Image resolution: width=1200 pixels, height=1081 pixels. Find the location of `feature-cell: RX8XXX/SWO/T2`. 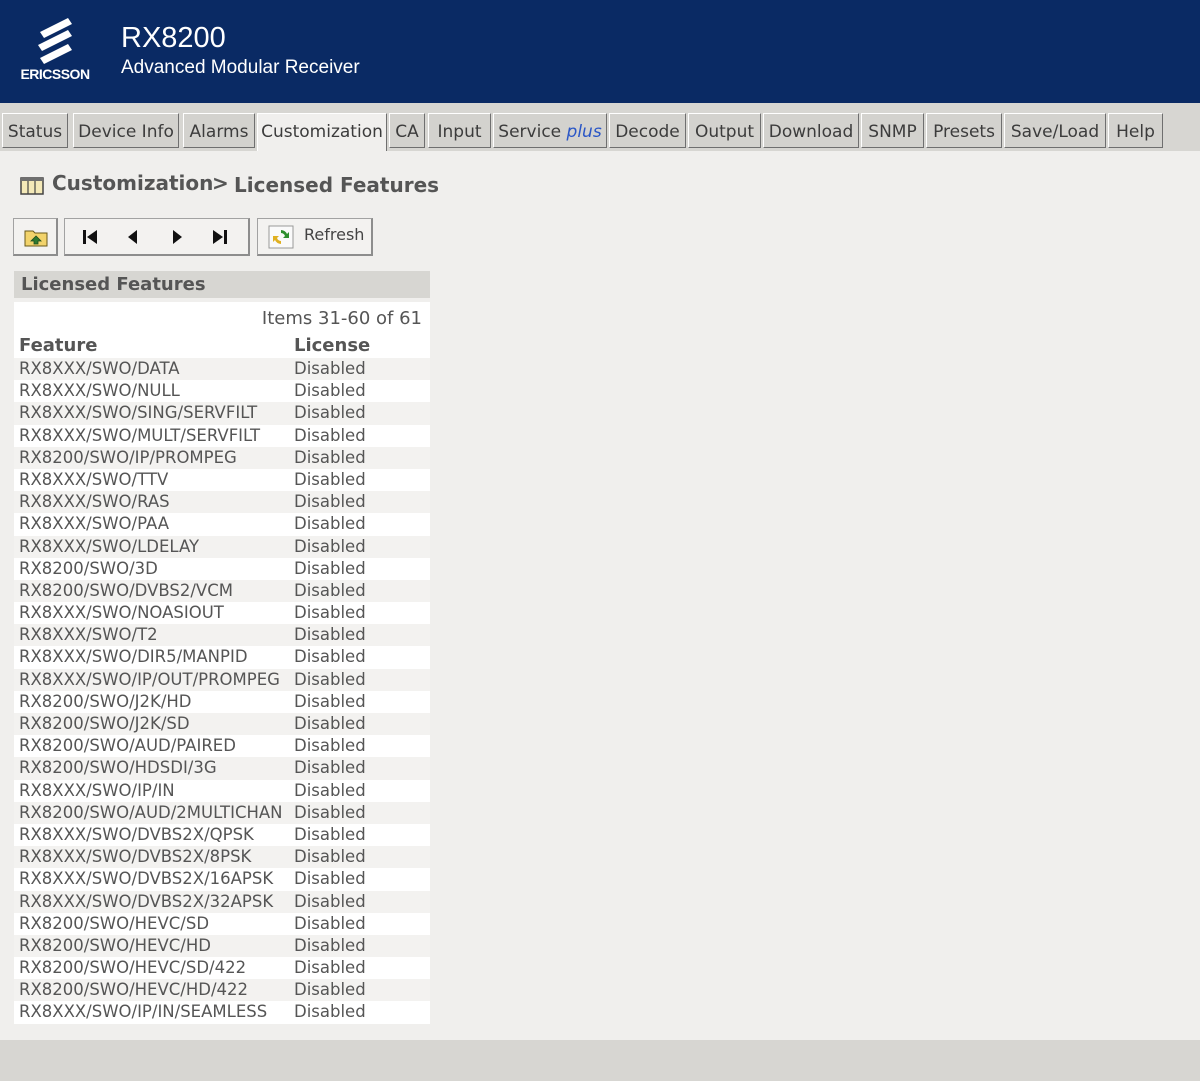

feature-cell: RX8XXX/SWO/T2 is located at coordinates (88, 635).